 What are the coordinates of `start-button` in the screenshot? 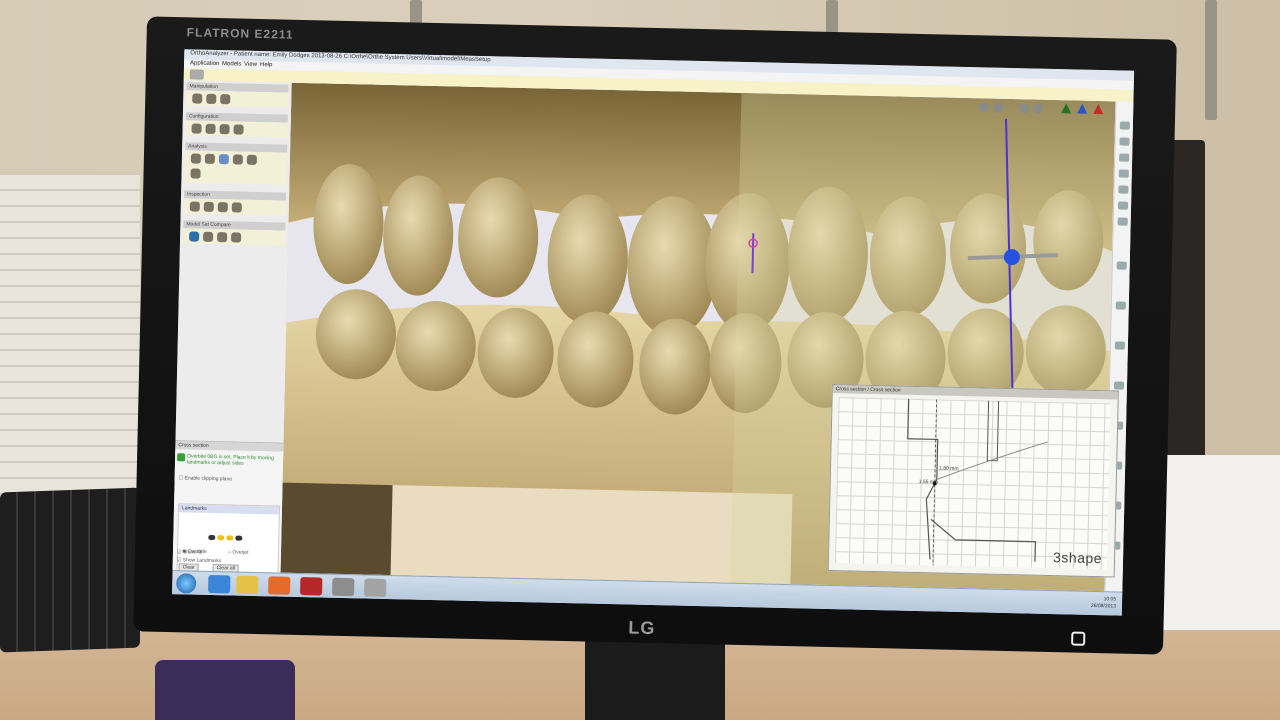 It's located at (186, 583).